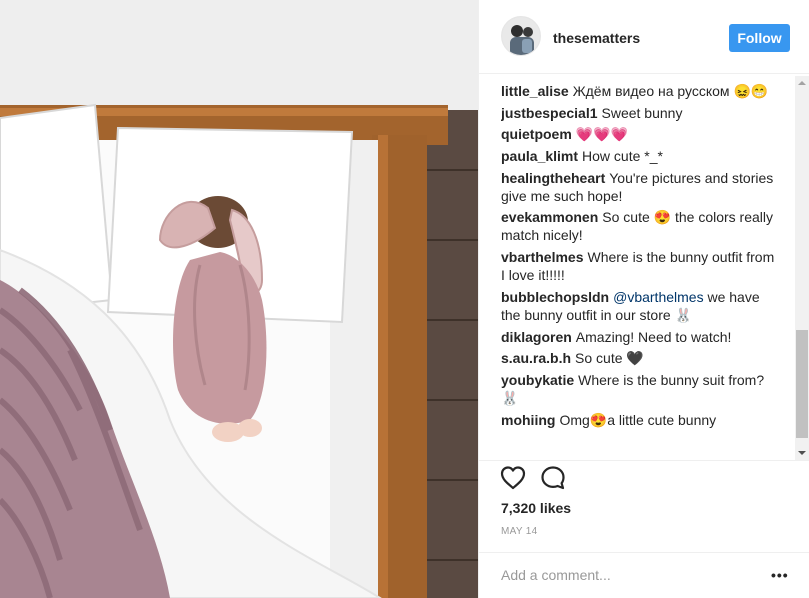 The width and height of the screenshot is (809, 598). I want to click on comment-username: diklagoren, so click(536, 337).